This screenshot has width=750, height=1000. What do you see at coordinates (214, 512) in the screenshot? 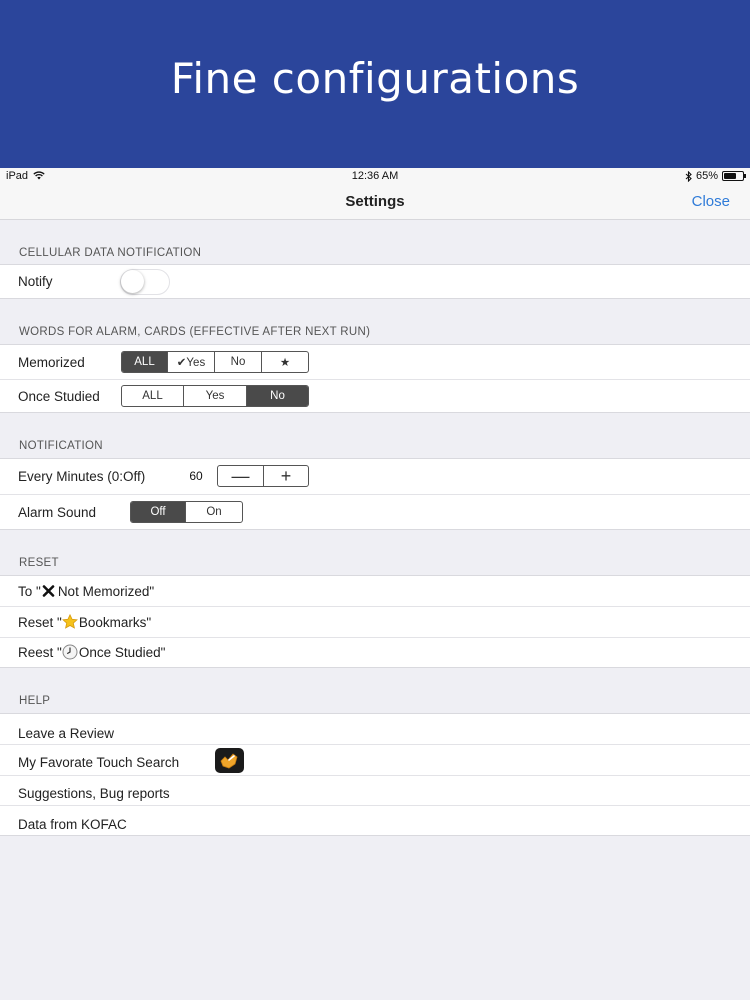
I see `alarm-sound-option-on: On` at bounding box center [214, 512].